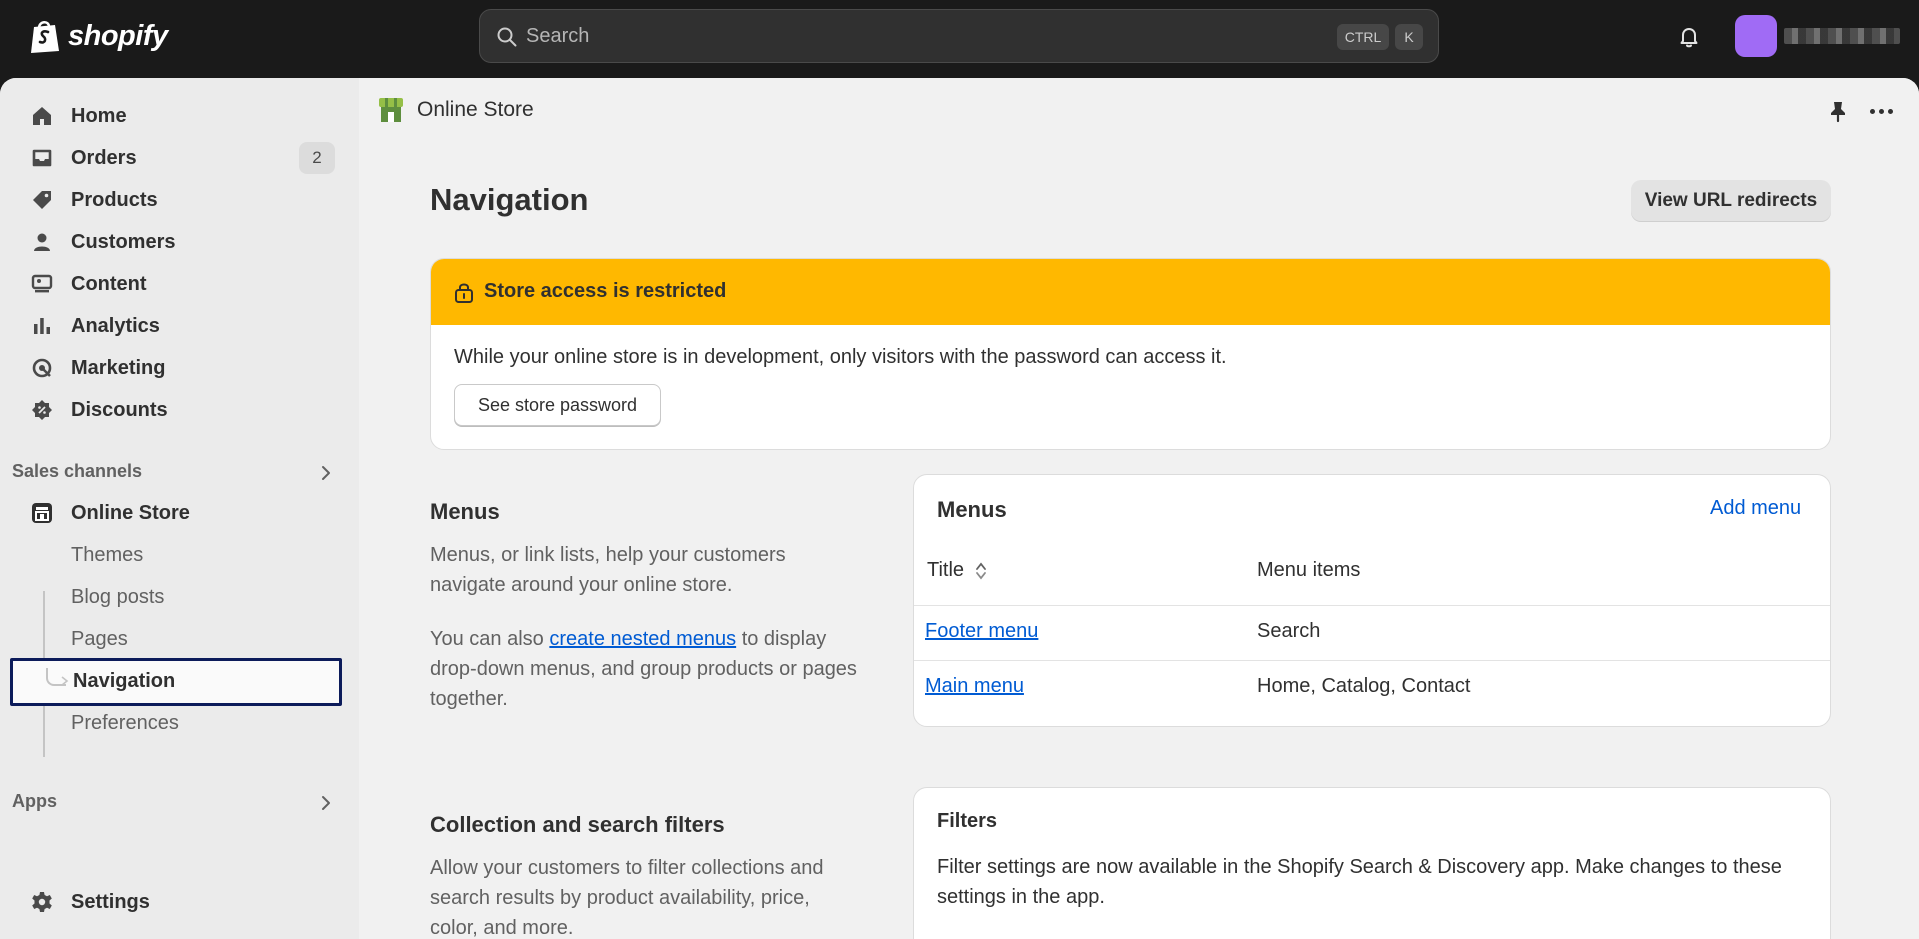 This screenshot has width=1919, height=939. What do you see at coordinates (174, 410) in the screenshot?
I see `sidebar-item-discounts: Discounts` at bounding box center [174, 410].